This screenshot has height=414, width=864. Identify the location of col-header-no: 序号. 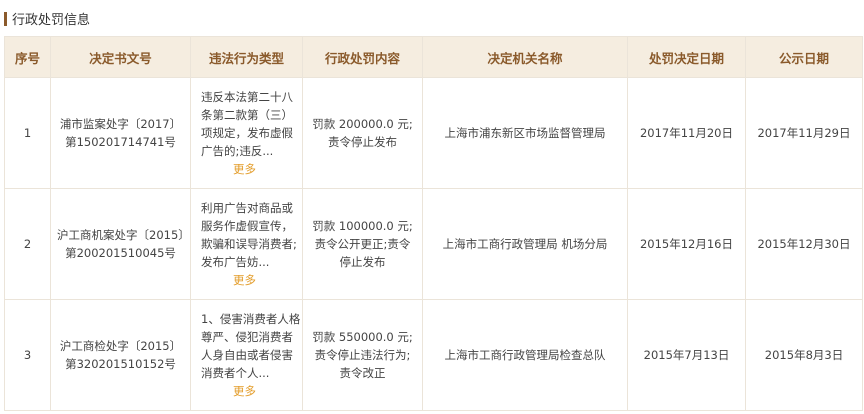
(27, 57).